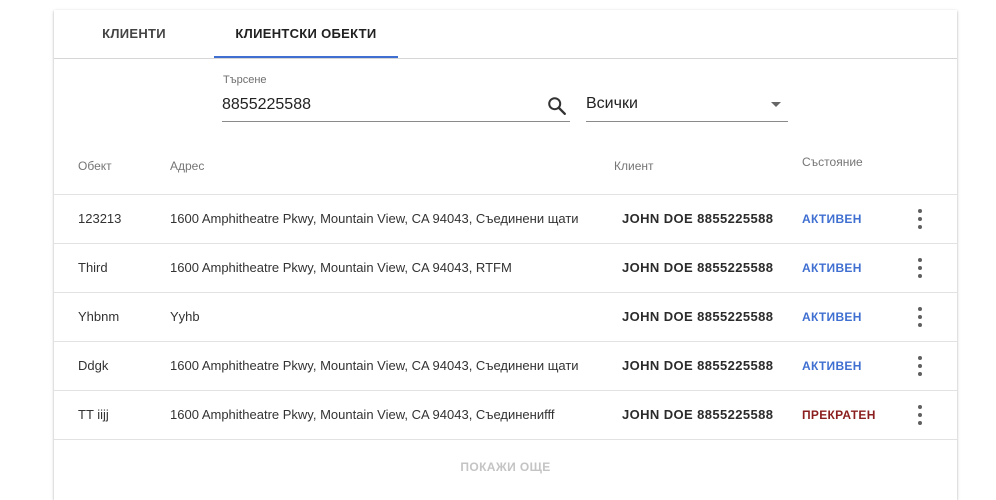 Image resolution: width=996 pixels, height=500 pixels. What do you see at coordinates (99, 316) in the screenshot?
I see `cell-object: Yhbnm` at bounding box center [99, 316].